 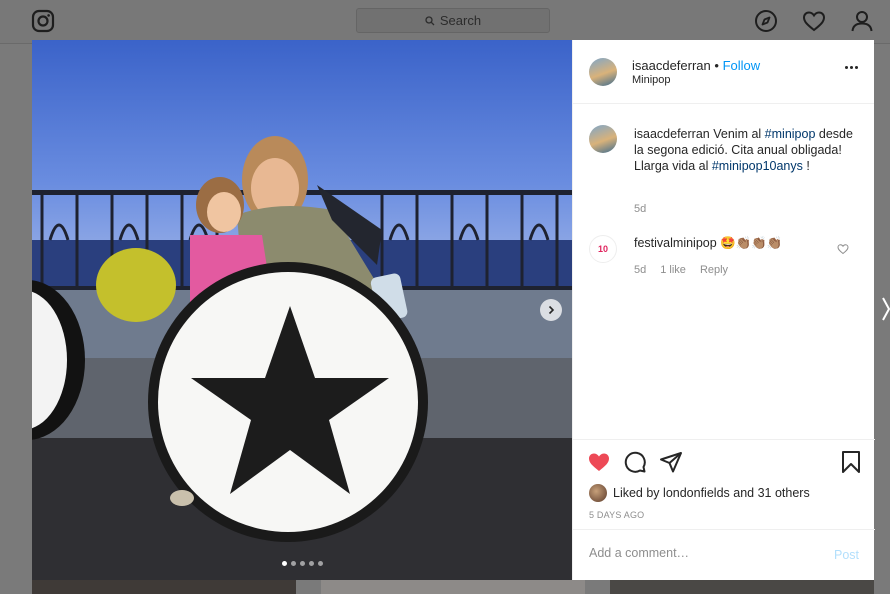 I want to click on likes-summary: Liked by londonfields and 31 others, so click(x=699, y=493).